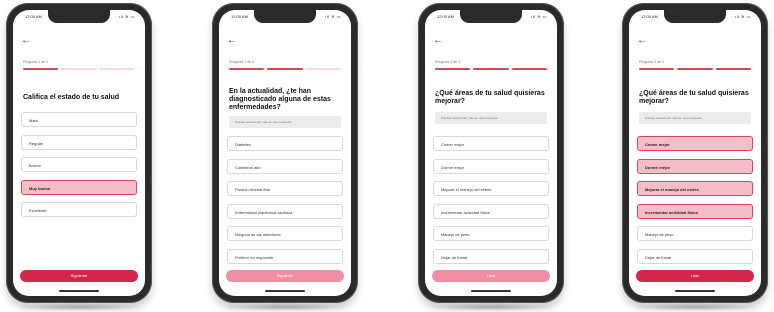 This screenshot has height=312, width=774. What do you see at coordinates (79, 210) in the screenshot?
I see `answer-option: Excelente` at bounding box center [79, 210].